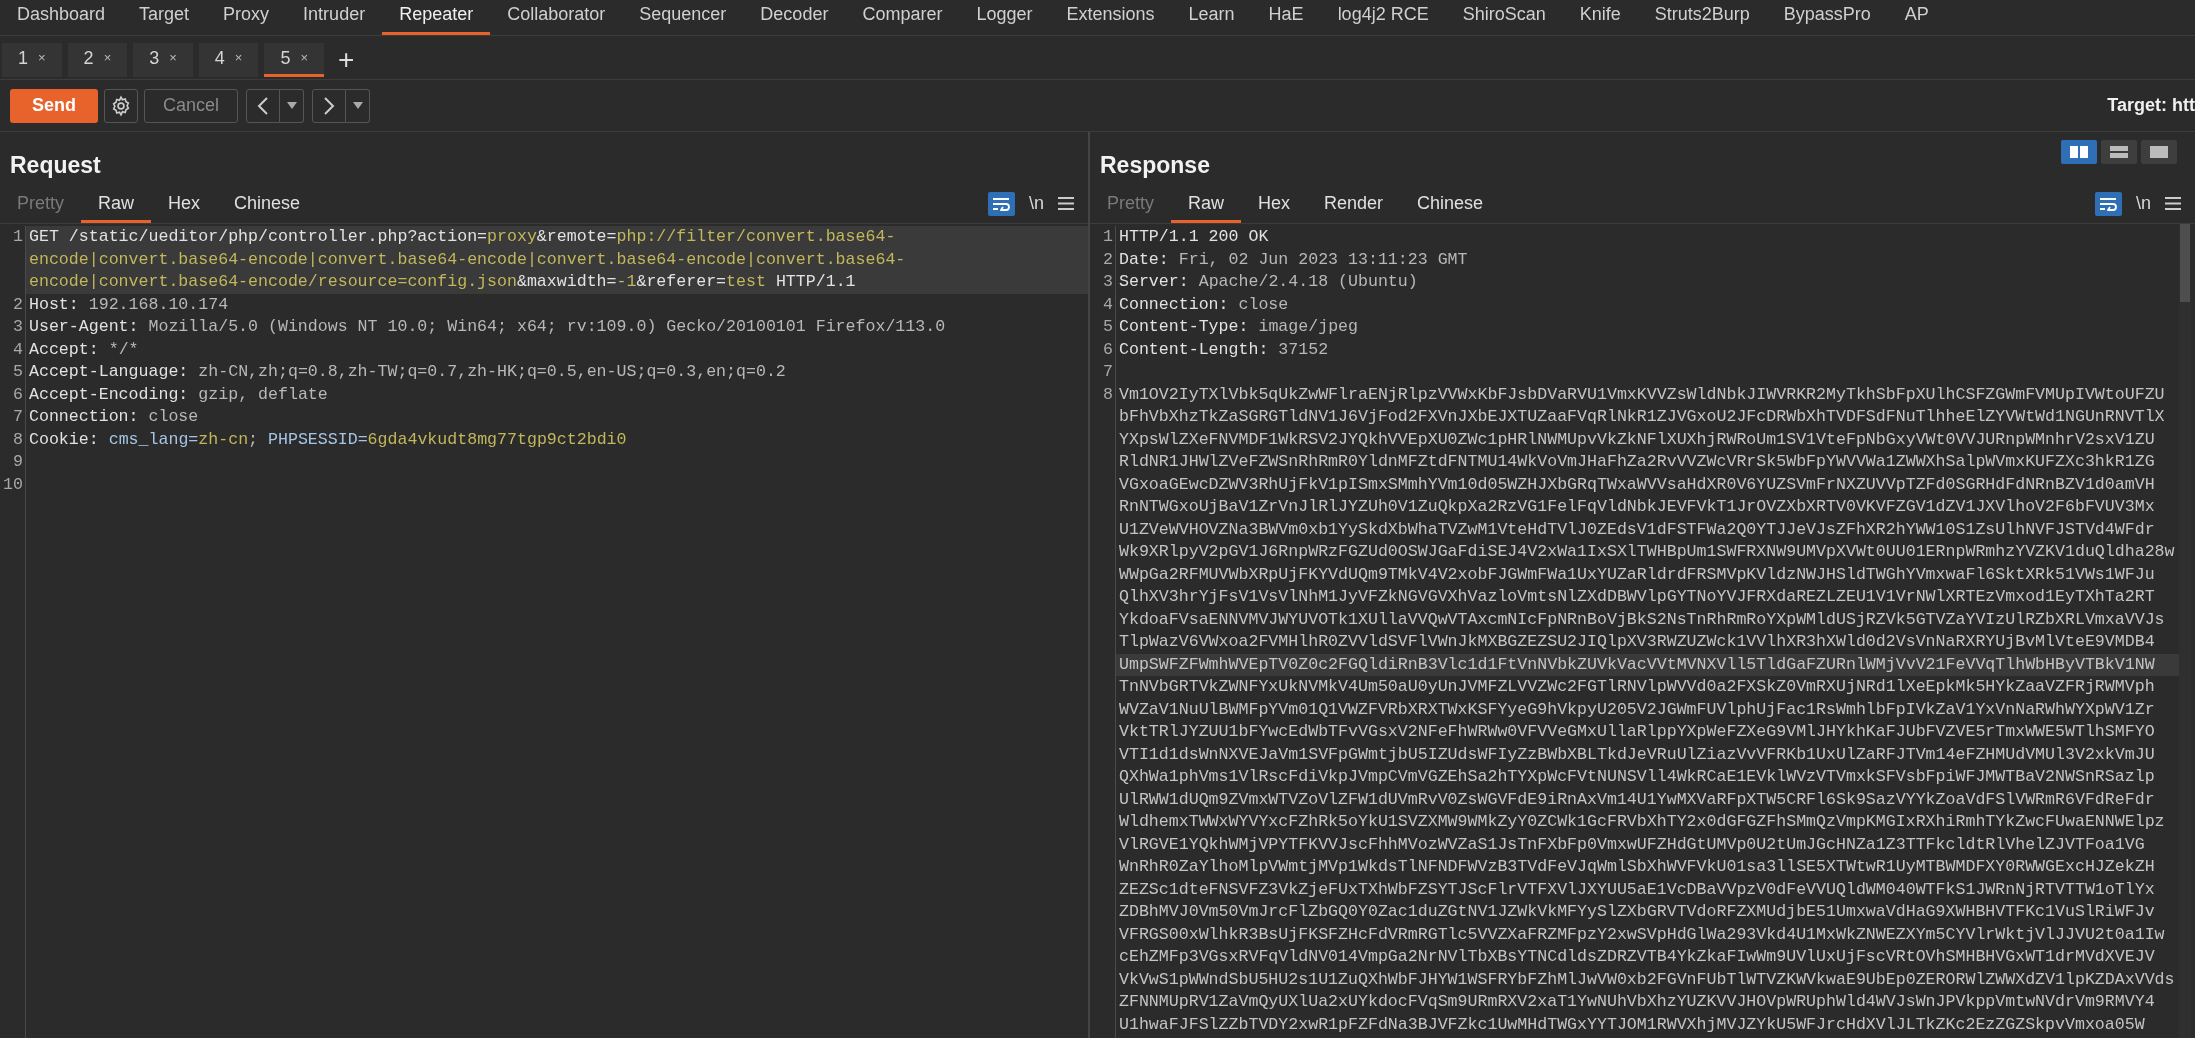  Describe the element at coordinates (1637, 867) in the screenshot. I see `code-line: WnRhR0ZaYlhoMlpVWmtjMVp1WkdsTlNFNDFWVzB3TVdFeVJqWmlSbXhWVFVkU01sa3llSE5XTWtwR1UyMTBWMDFXY0RWWGExcHJZekZH` at that location.